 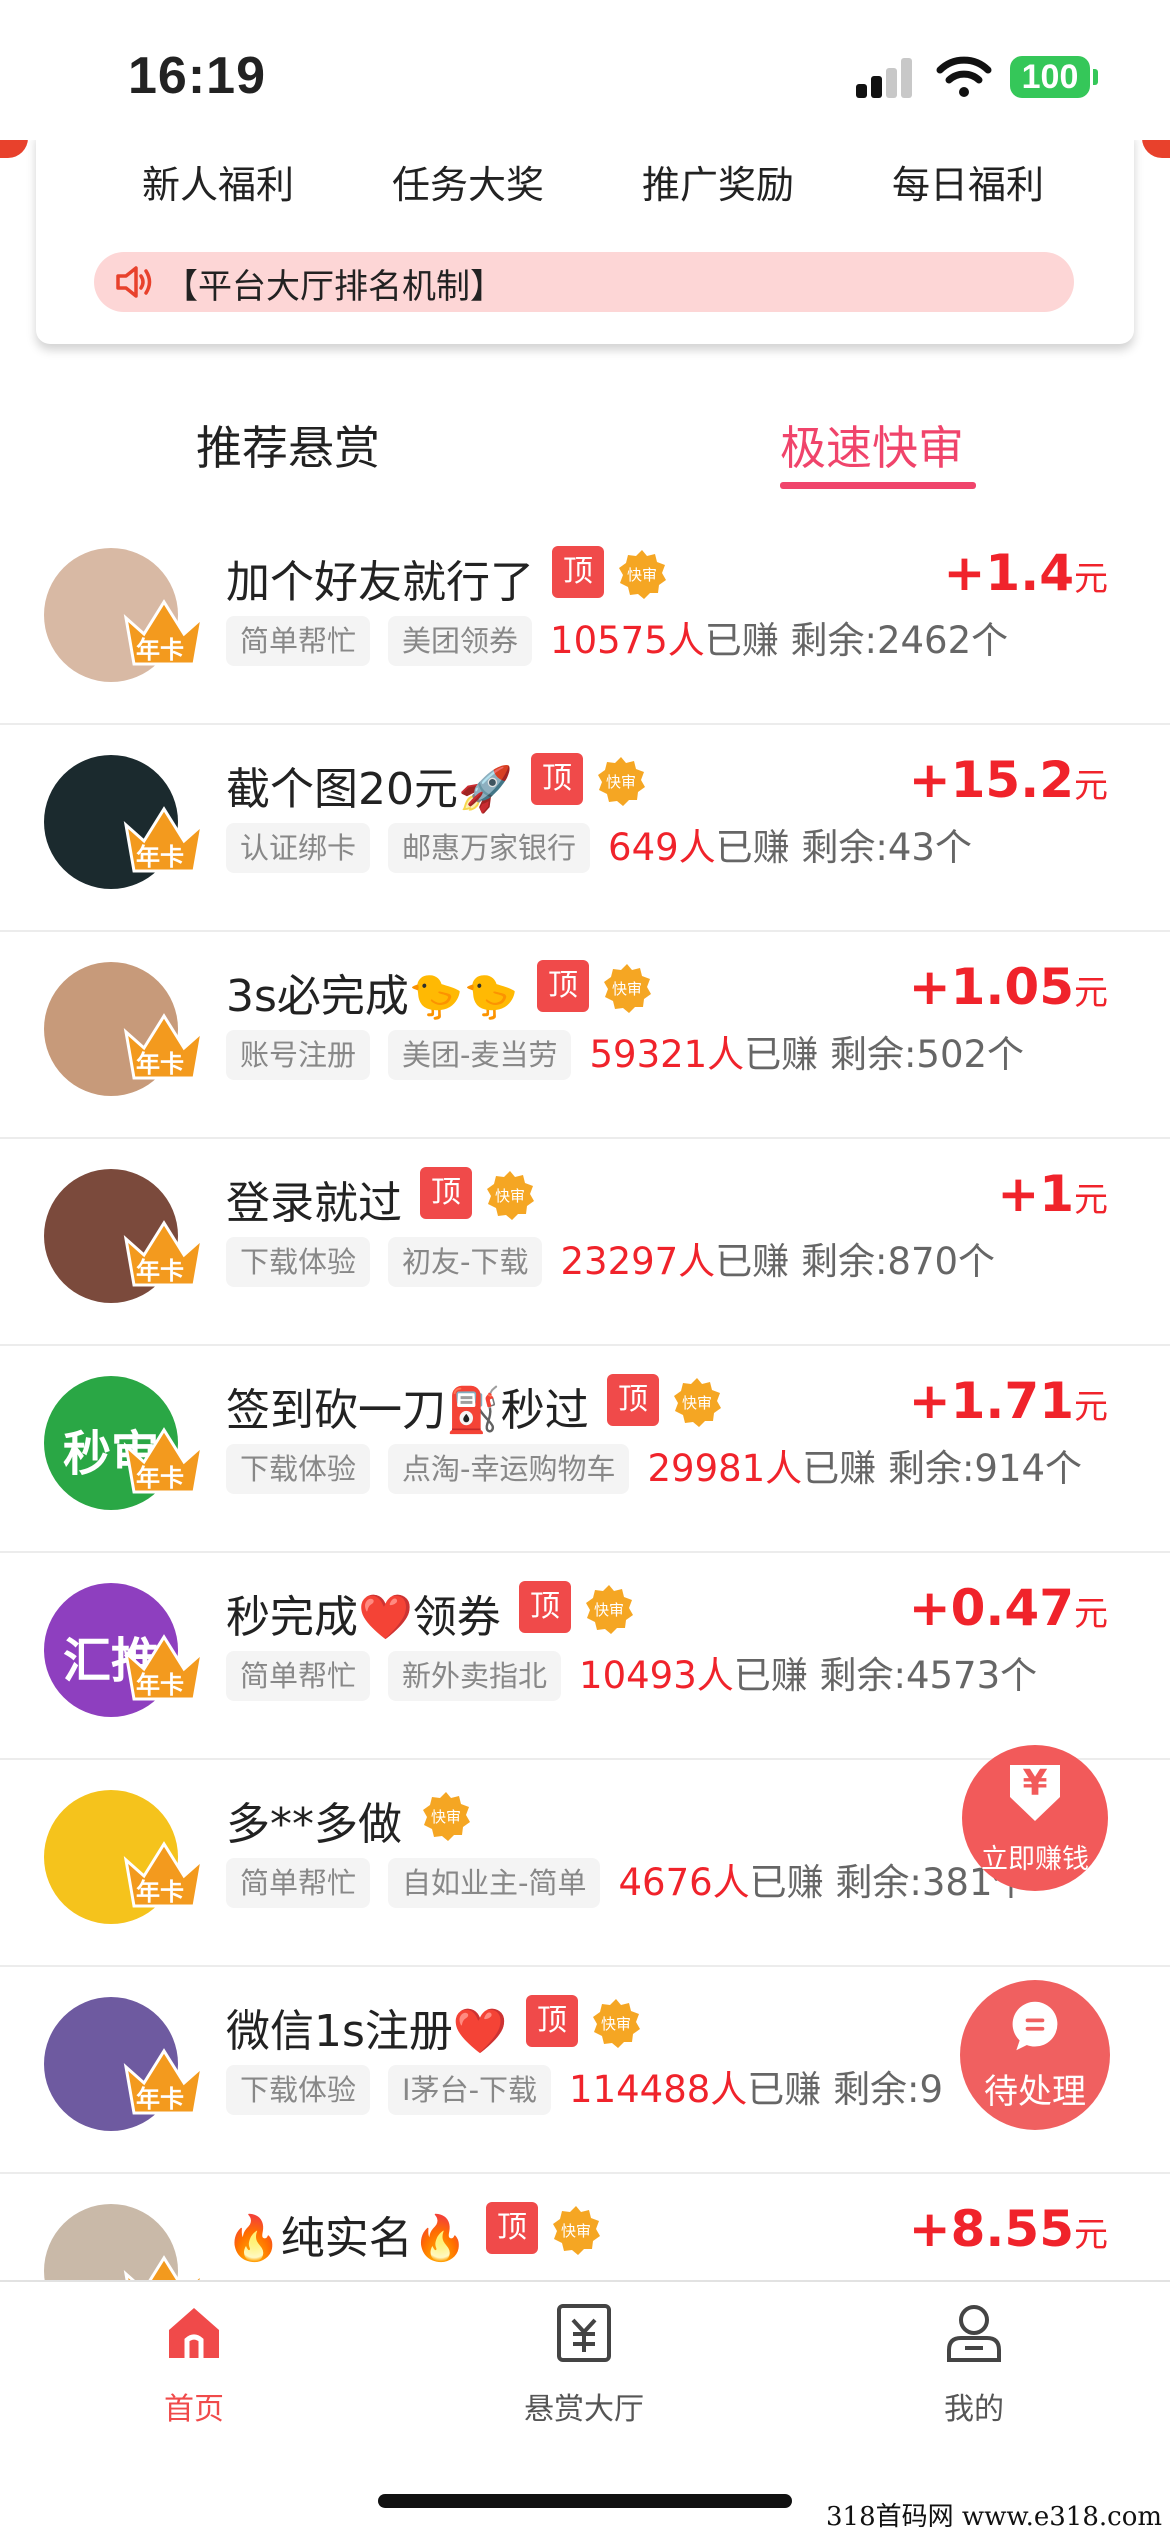 I want to click on home-indicator, so click(x=585, y=2501).